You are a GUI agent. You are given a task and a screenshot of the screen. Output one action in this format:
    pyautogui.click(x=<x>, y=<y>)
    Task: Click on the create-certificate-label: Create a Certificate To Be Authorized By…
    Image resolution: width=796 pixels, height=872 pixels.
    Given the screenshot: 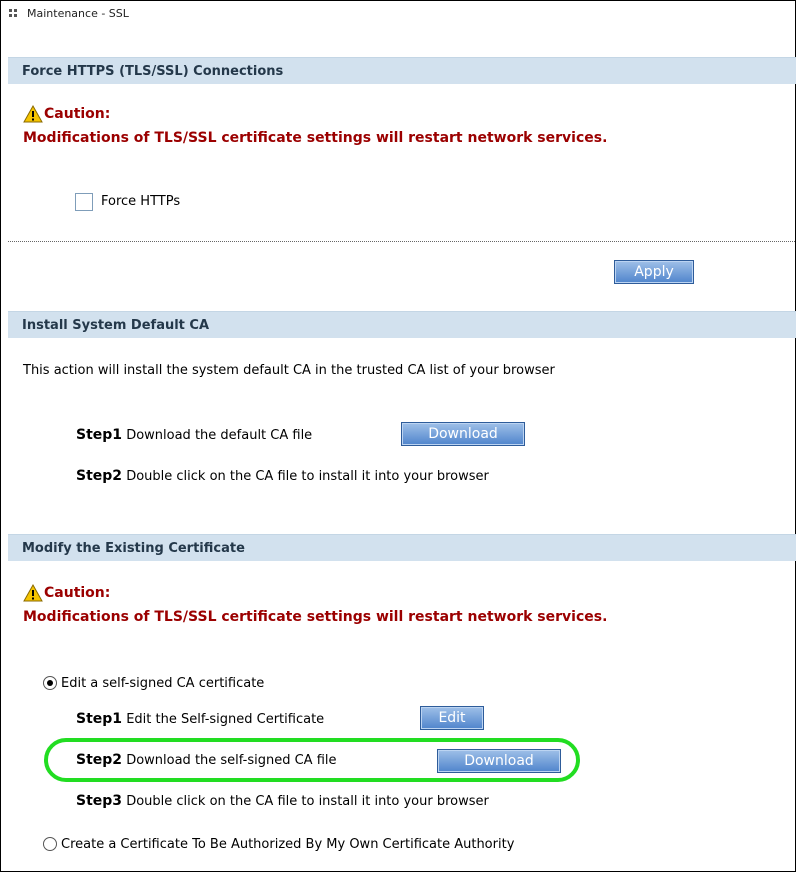 What is the action you would take?
    pyautogui.click(x=288, y=844)
    